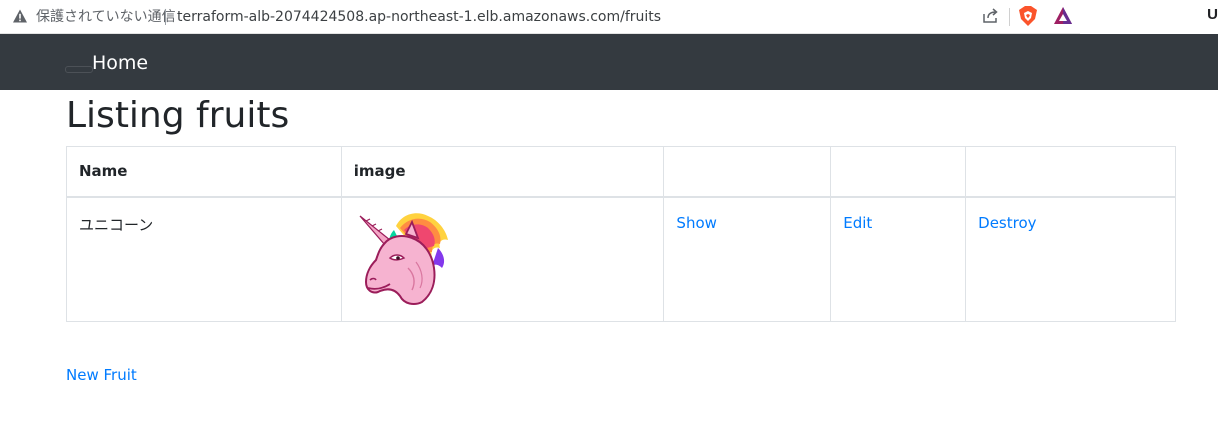 The height and width of the screenshot is (423, 1218). What do you see at coordinates (79, 69) in the screenshot?
I see `navbar-toggler-button` at bounding box center [79, 69].